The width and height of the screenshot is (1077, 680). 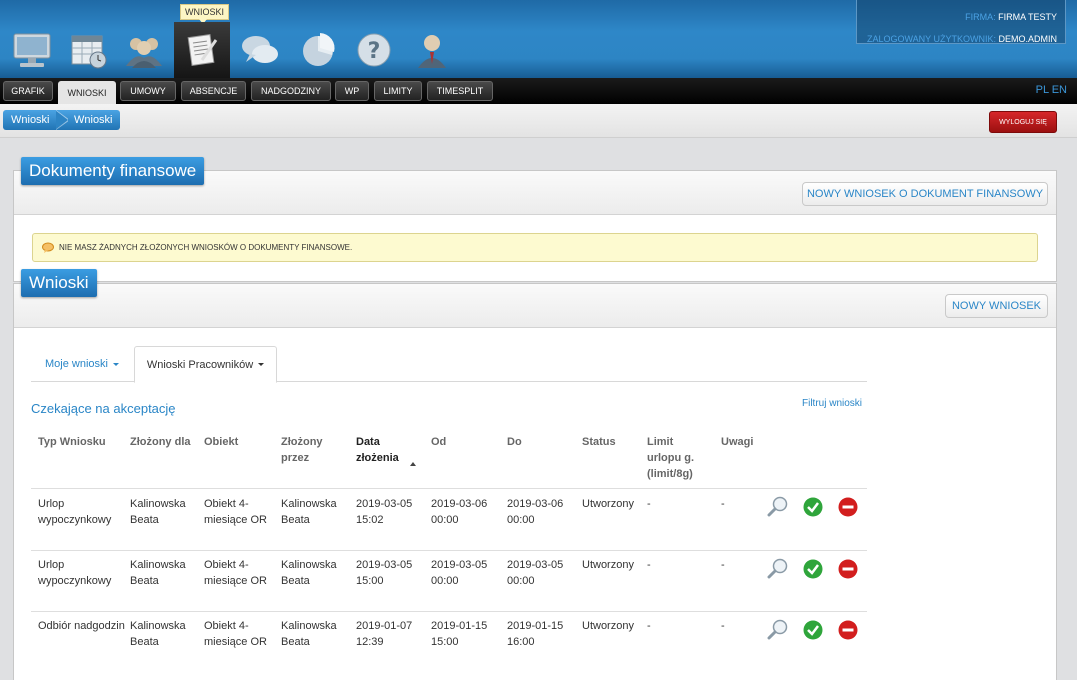 What do you see at coordinates (459, 573) in the screenshot?
I see `cell-od: 2019-03-05 00:00` at bounding box center [459, 573].